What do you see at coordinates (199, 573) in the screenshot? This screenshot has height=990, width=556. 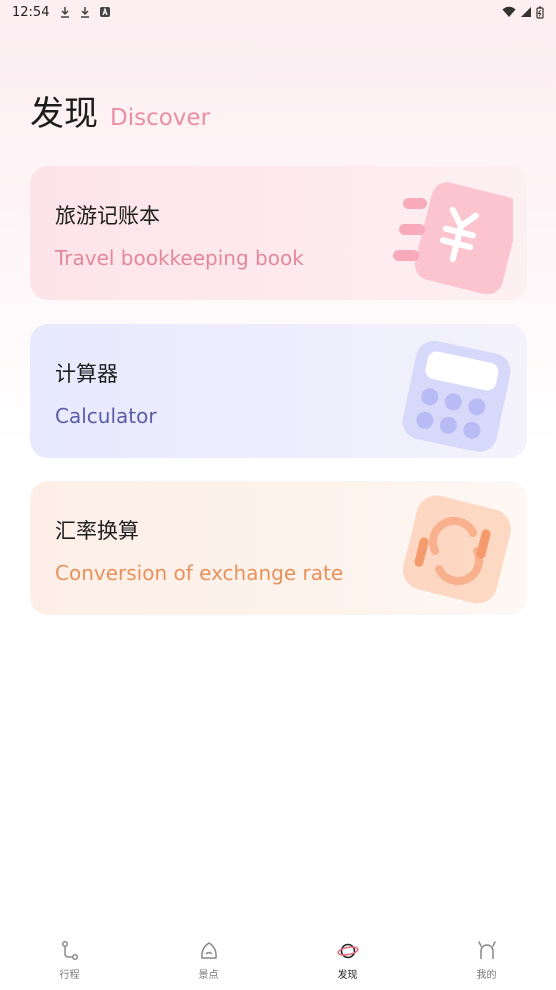 I see `card-subtitle: Conversion of exchange rate` at bounding box center [199, 573].